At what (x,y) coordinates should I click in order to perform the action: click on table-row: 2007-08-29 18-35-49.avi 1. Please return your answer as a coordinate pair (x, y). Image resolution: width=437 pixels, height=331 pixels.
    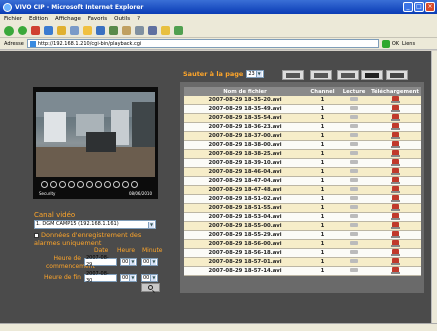
    Looking at the image, I should click on (302, 109).